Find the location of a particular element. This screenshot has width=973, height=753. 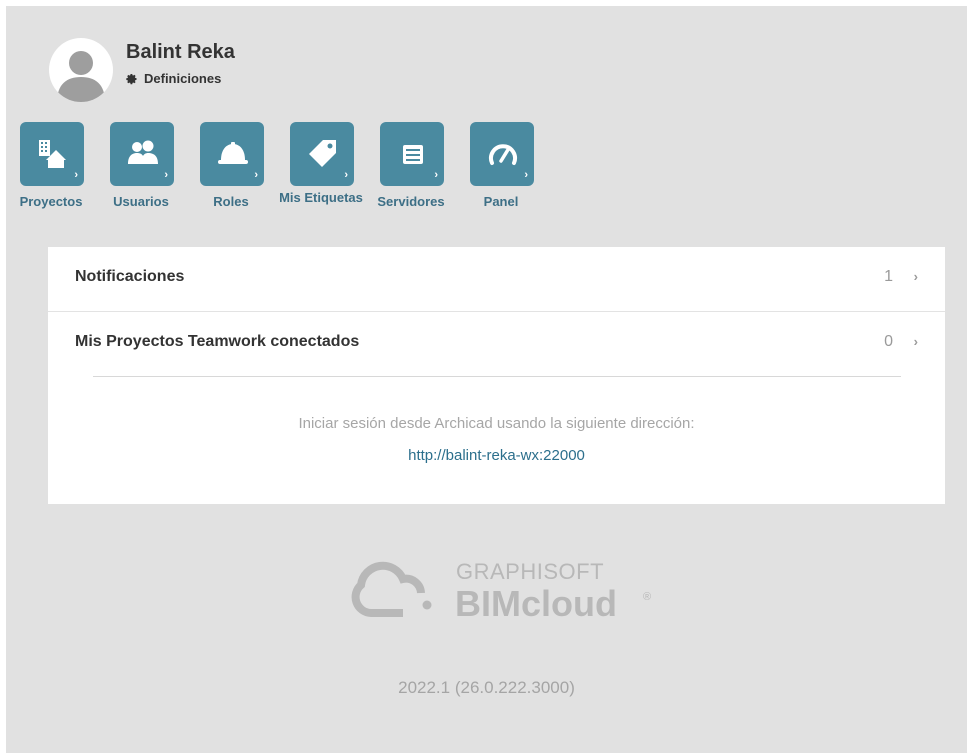

teamwork-projects-row: Mis Proyectos Teamwork conectados 0 › is located at coordinates (496, 344).